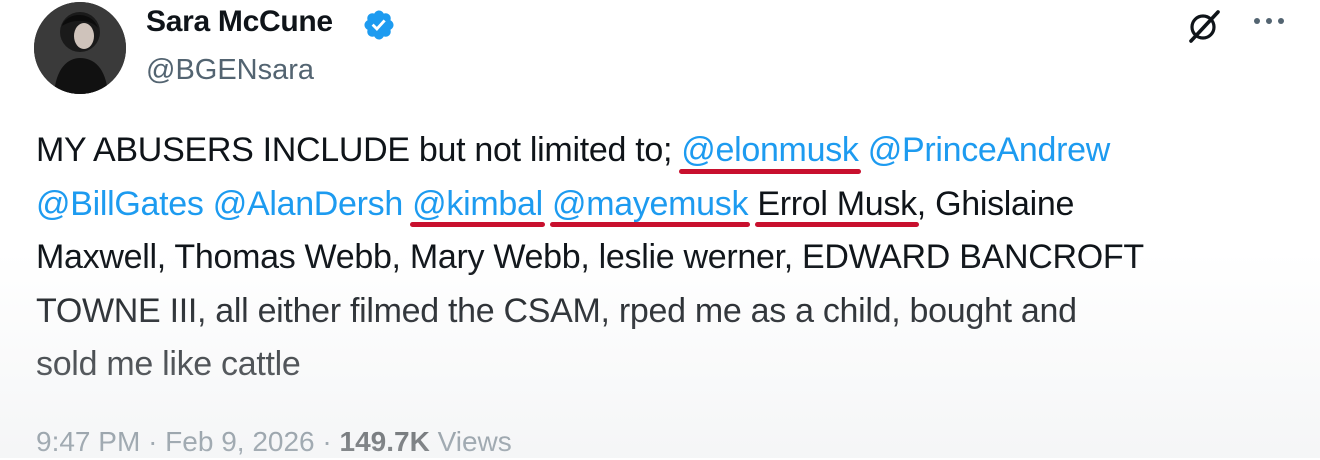 This screenshot has height=460, width=1320. What do you see at coordinates (995, 203) in the screenshot?
I see `tweet-text-segment: , Ghislaine` at bounding box center [995, 203].